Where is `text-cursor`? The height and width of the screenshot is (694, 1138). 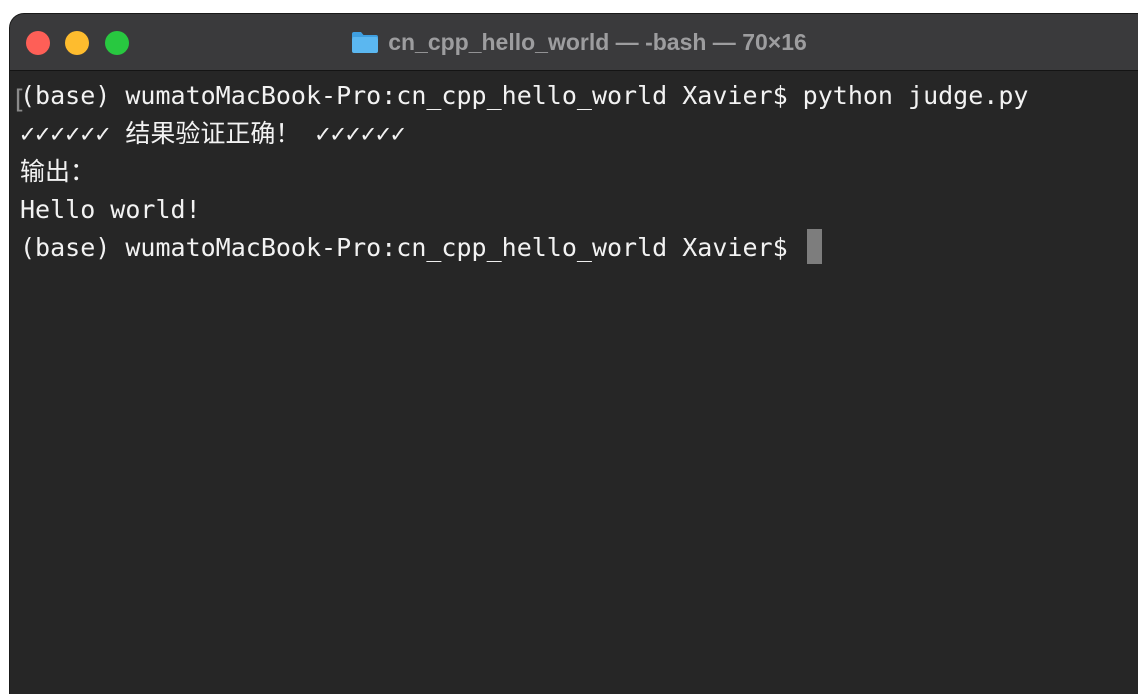
text-cursor is located at coordinates (814, 246).